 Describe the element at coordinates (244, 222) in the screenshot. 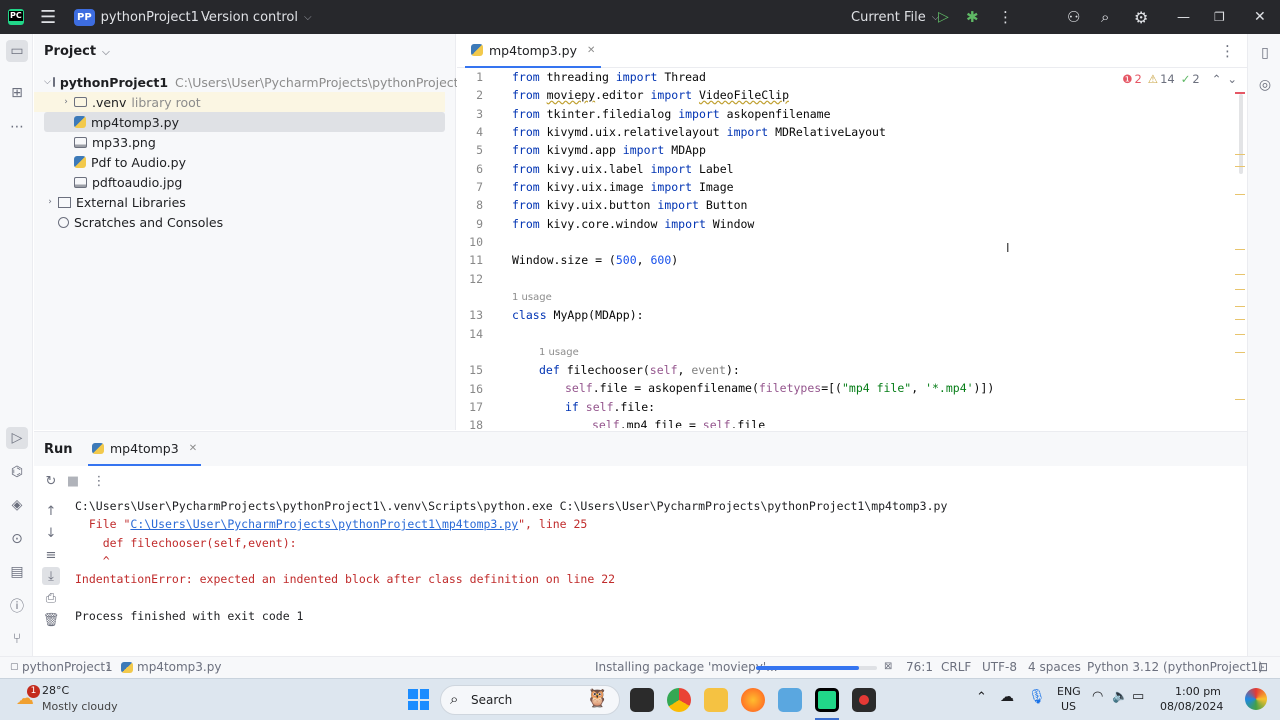

I see `tree-item-scratches: Scratches and Consoles` at that location.